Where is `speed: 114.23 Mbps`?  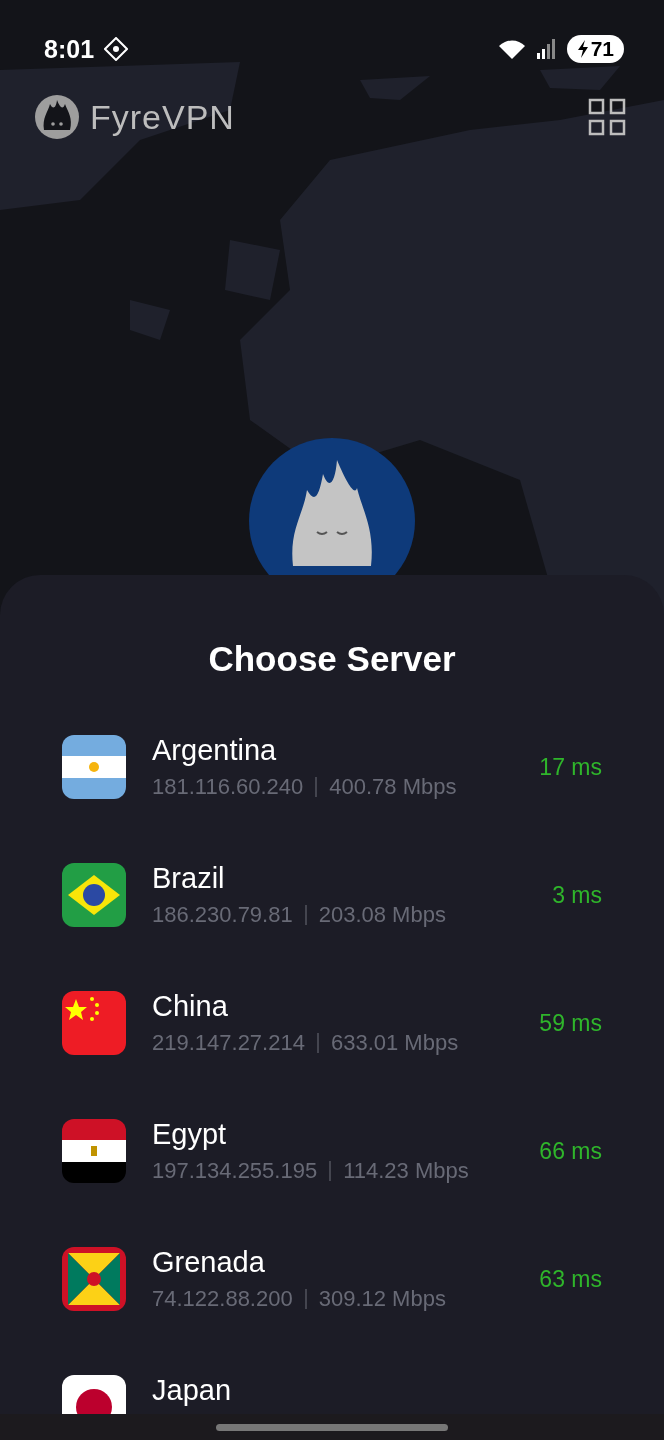 speed: 114.23 Mbps is located at coordinates (406, 1170).